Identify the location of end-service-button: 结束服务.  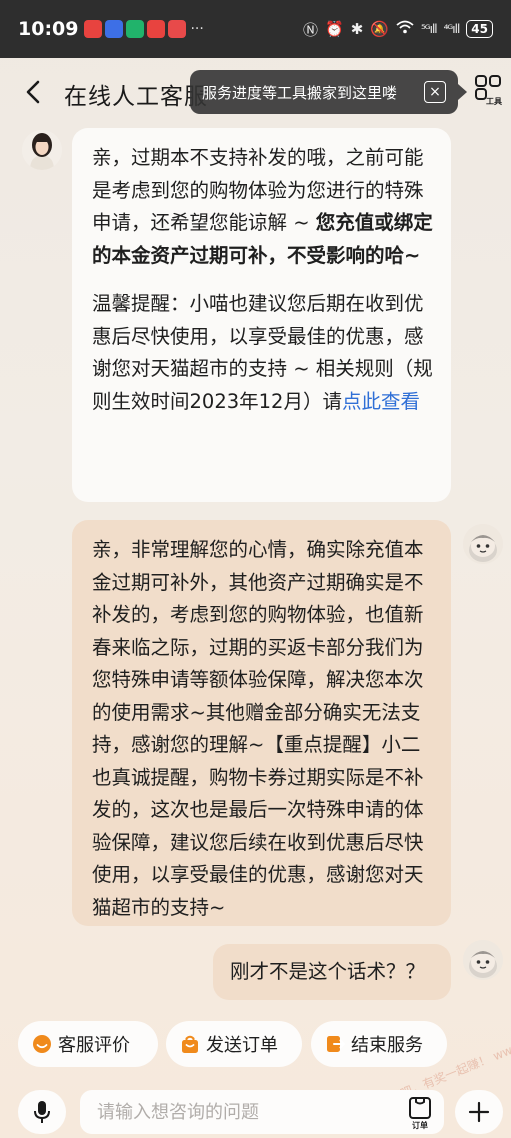
(379, 1044).